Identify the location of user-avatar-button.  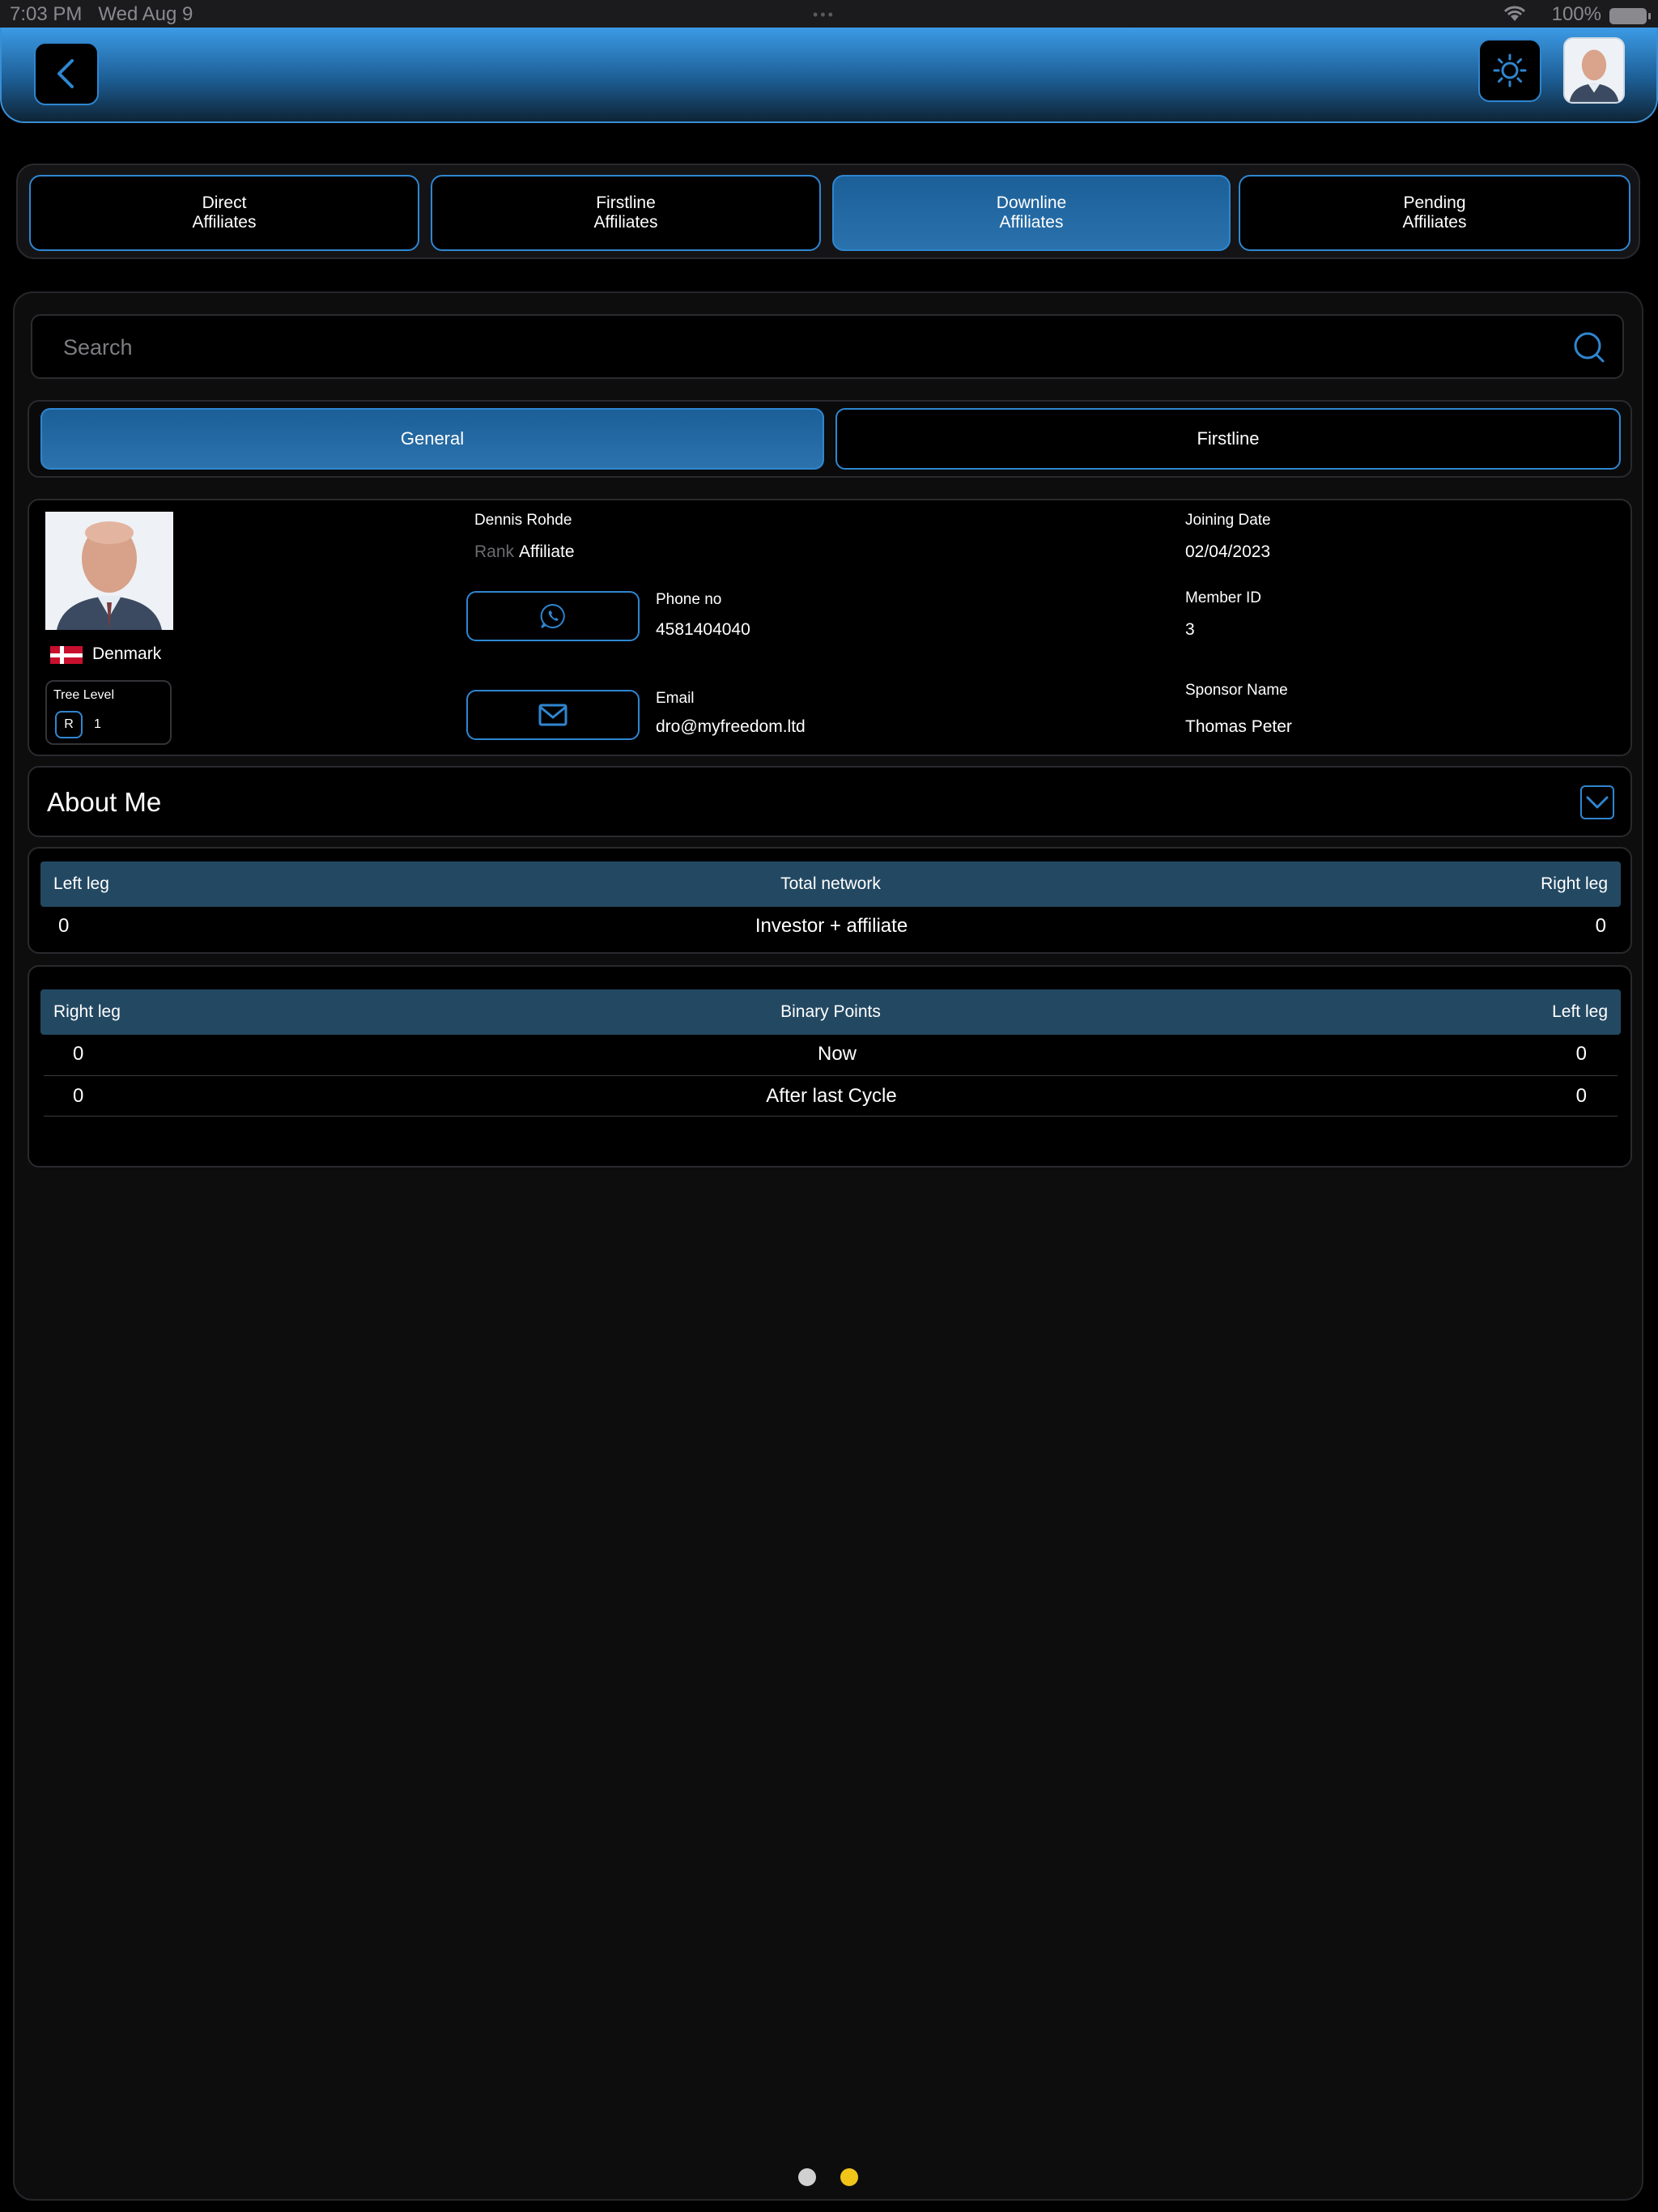
(1594, 71).